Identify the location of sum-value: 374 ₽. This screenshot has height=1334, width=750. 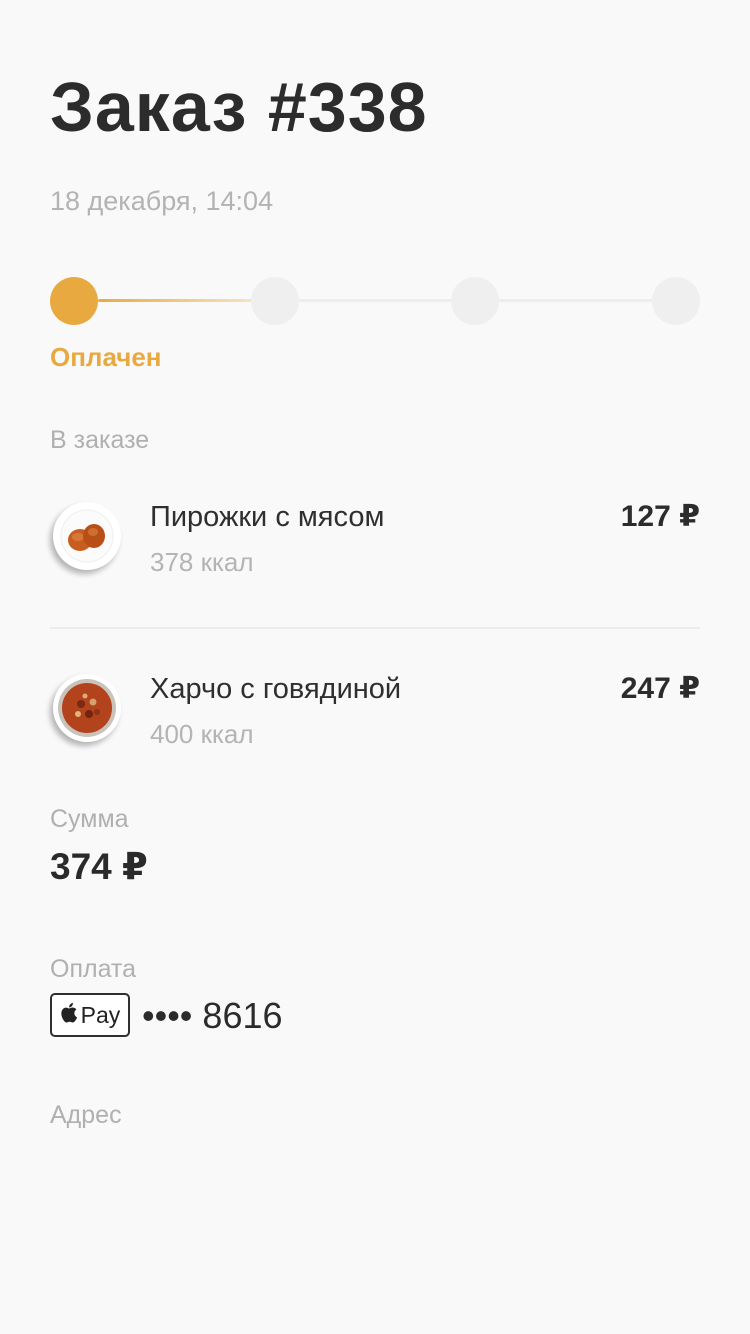
(99, 866).